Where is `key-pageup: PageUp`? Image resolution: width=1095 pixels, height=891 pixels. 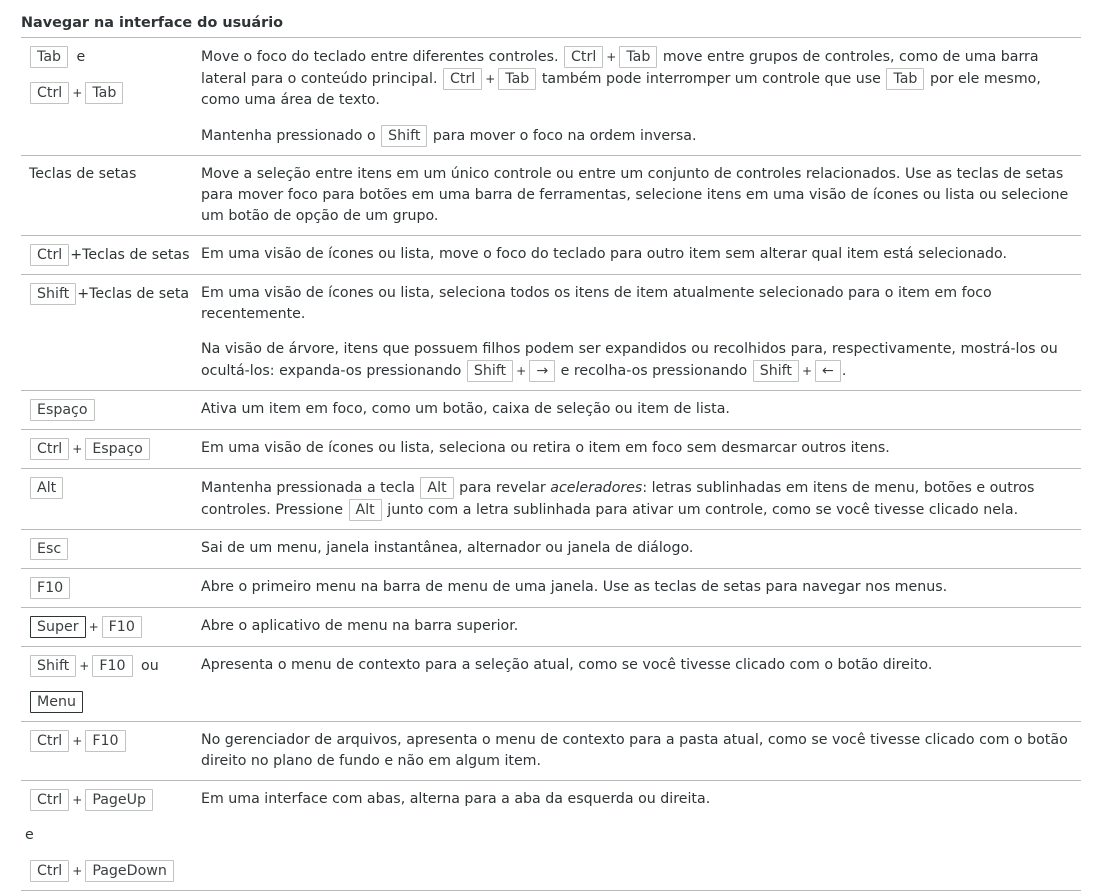
key-pageup: PageUp is located at coordinates (119, 800).